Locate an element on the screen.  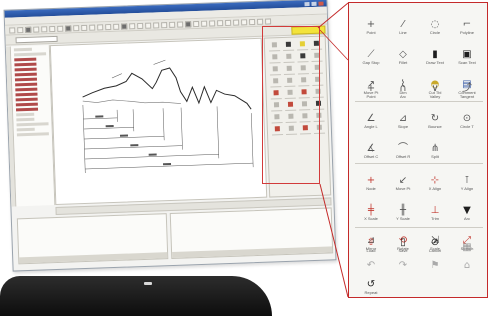
trim-icon: ⊥ is located at coordinates (435, 210).